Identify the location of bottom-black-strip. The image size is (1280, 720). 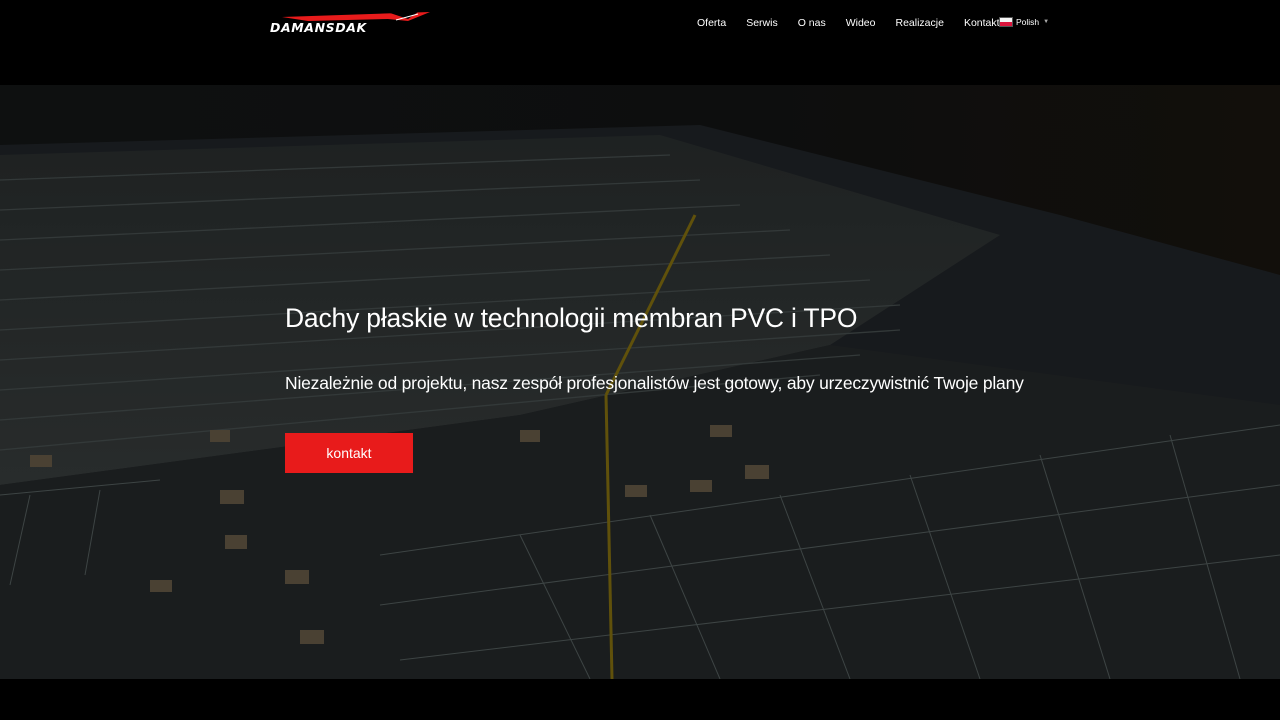
(640, 699).